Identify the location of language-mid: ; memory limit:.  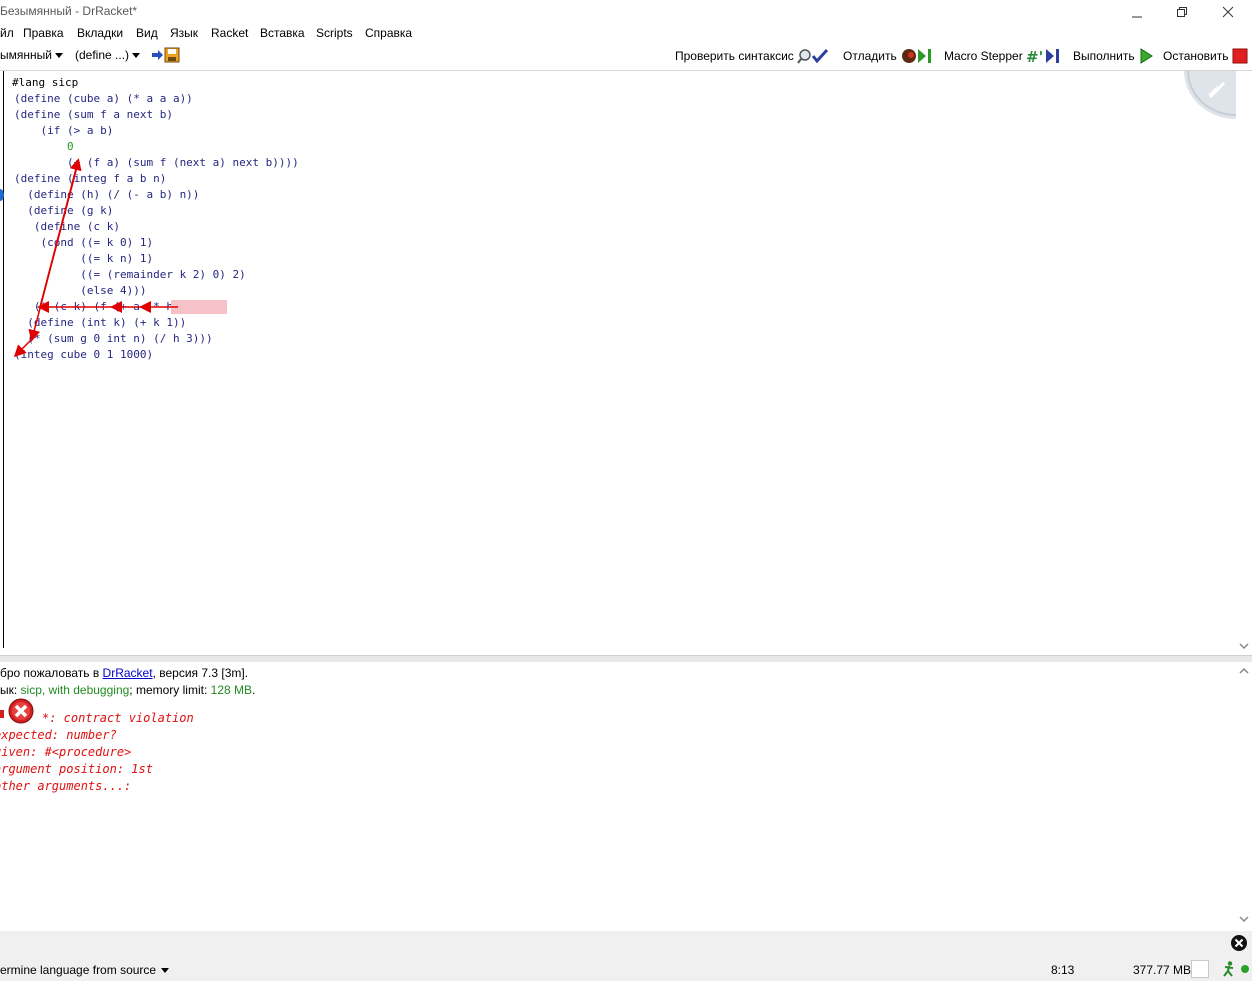
(170, 690).